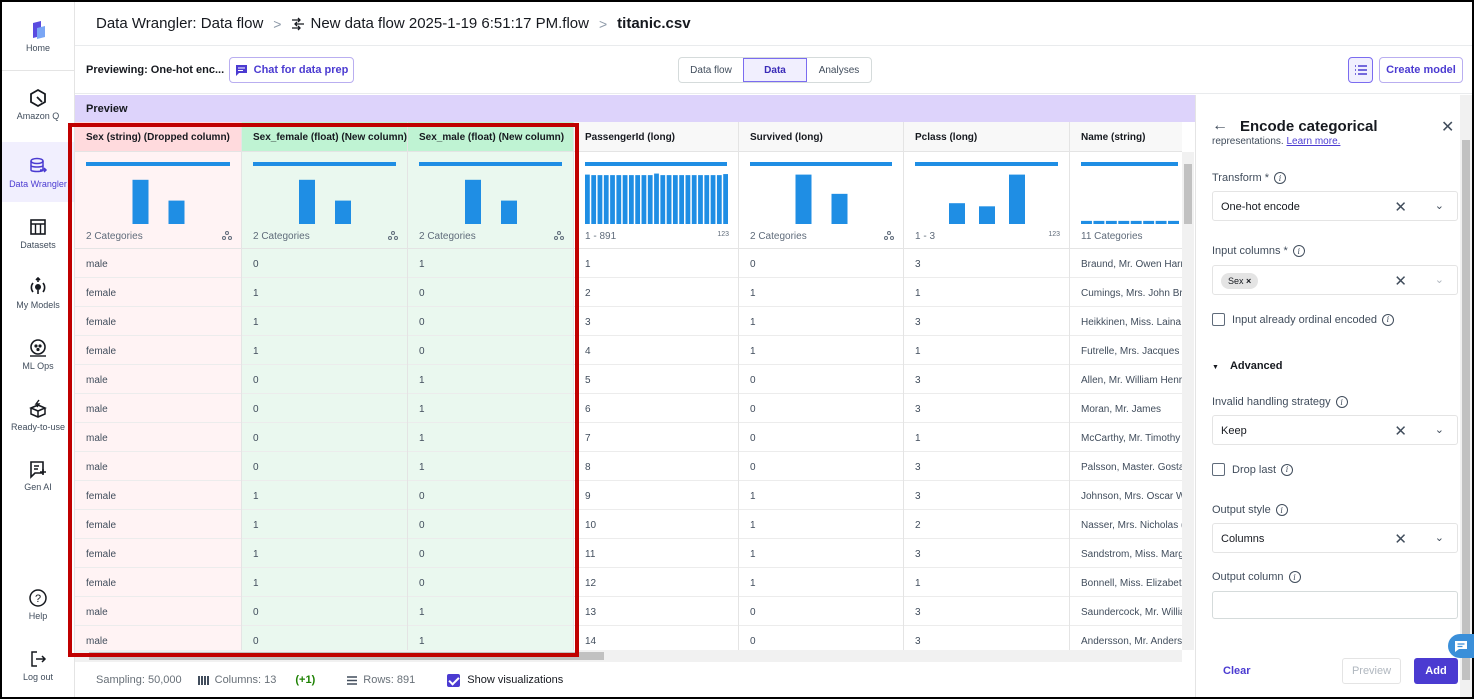 Image resolution: width=1474 pixels, height=699 pixels. Describe the element at coordinates (1335, 280) in the screenshot. I see `input-columns-select: Sex × ✕ ⌄` at that location.